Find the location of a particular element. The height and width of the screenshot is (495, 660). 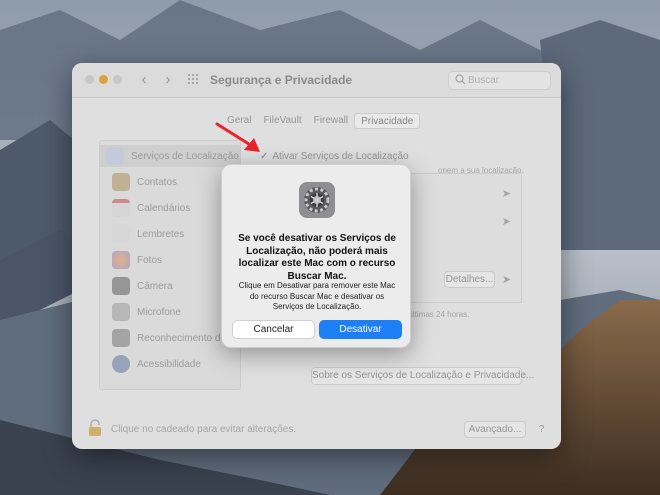

system-preferences-gear-icon is located at coordinates (317, 200).